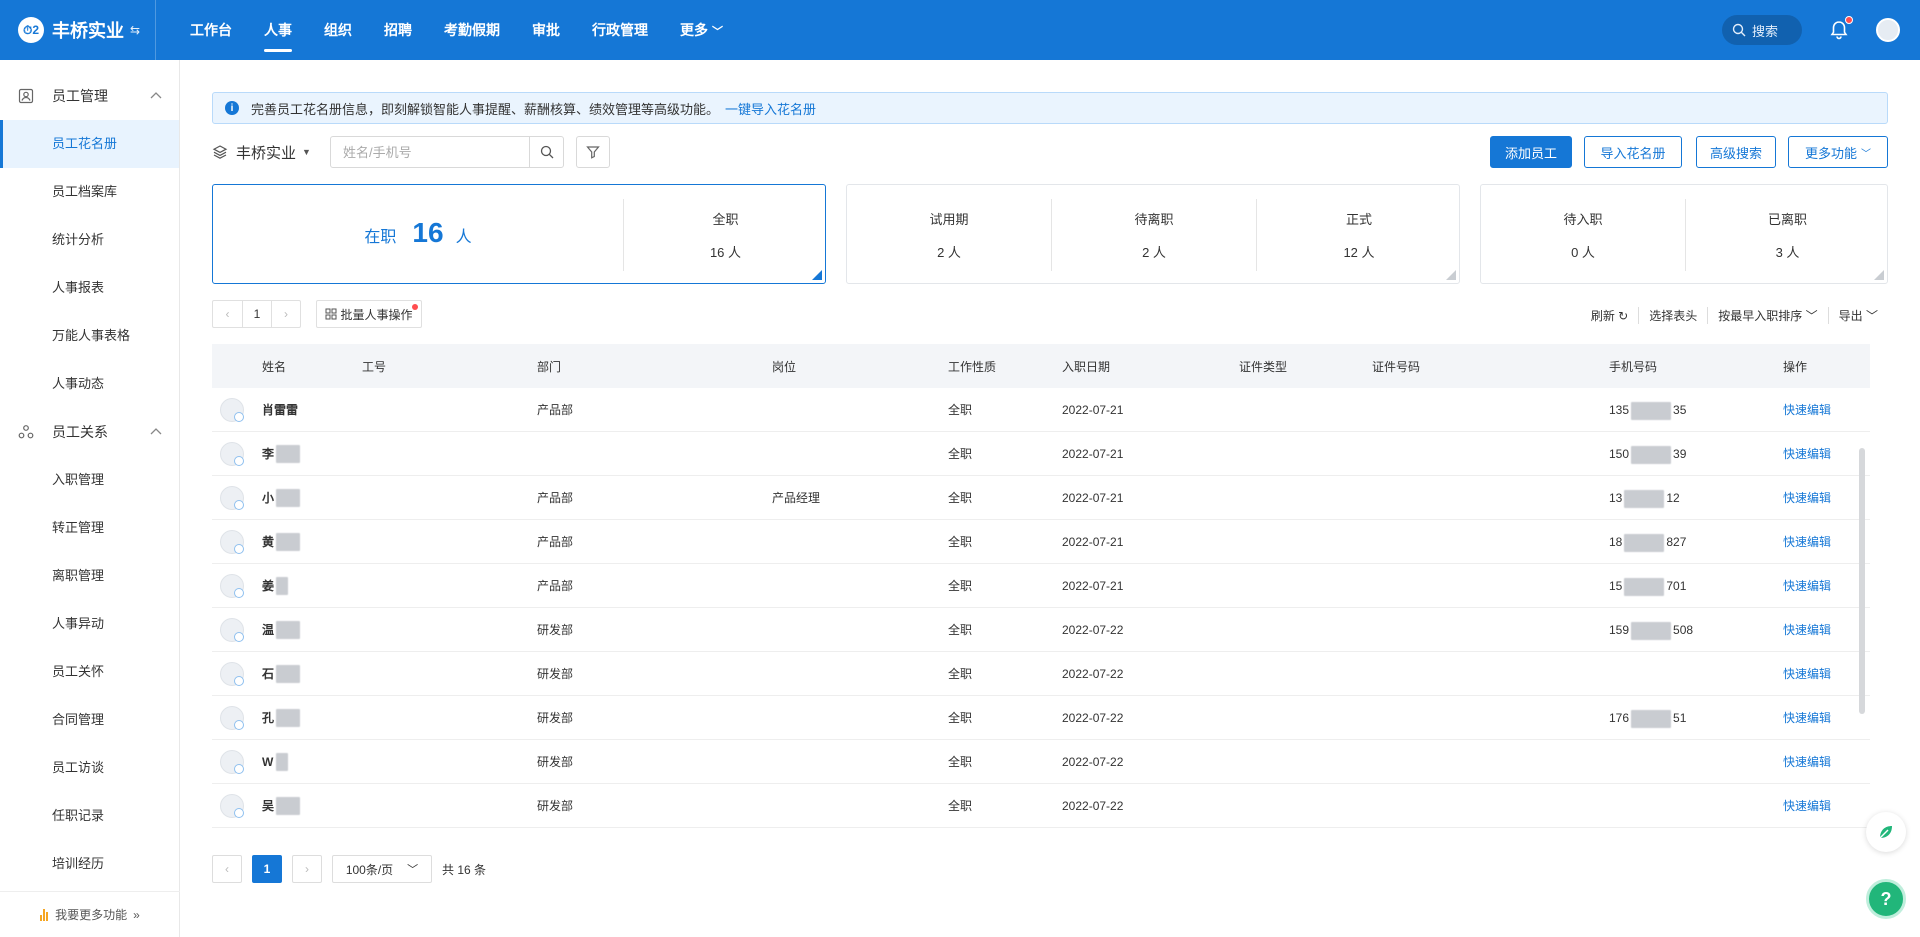  Describe the element at coordinates (268, 542) in the screenshot. I see `employee-name: 黄` at that location.